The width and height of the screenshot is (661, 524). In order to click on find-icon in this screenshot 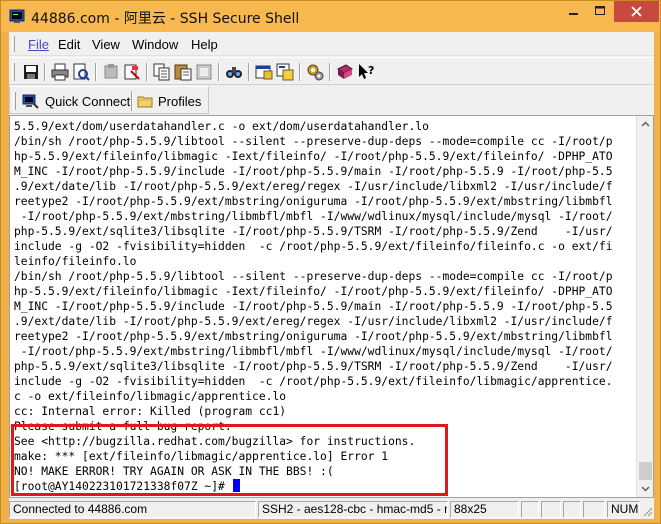, I will do `click(234, 72)`.